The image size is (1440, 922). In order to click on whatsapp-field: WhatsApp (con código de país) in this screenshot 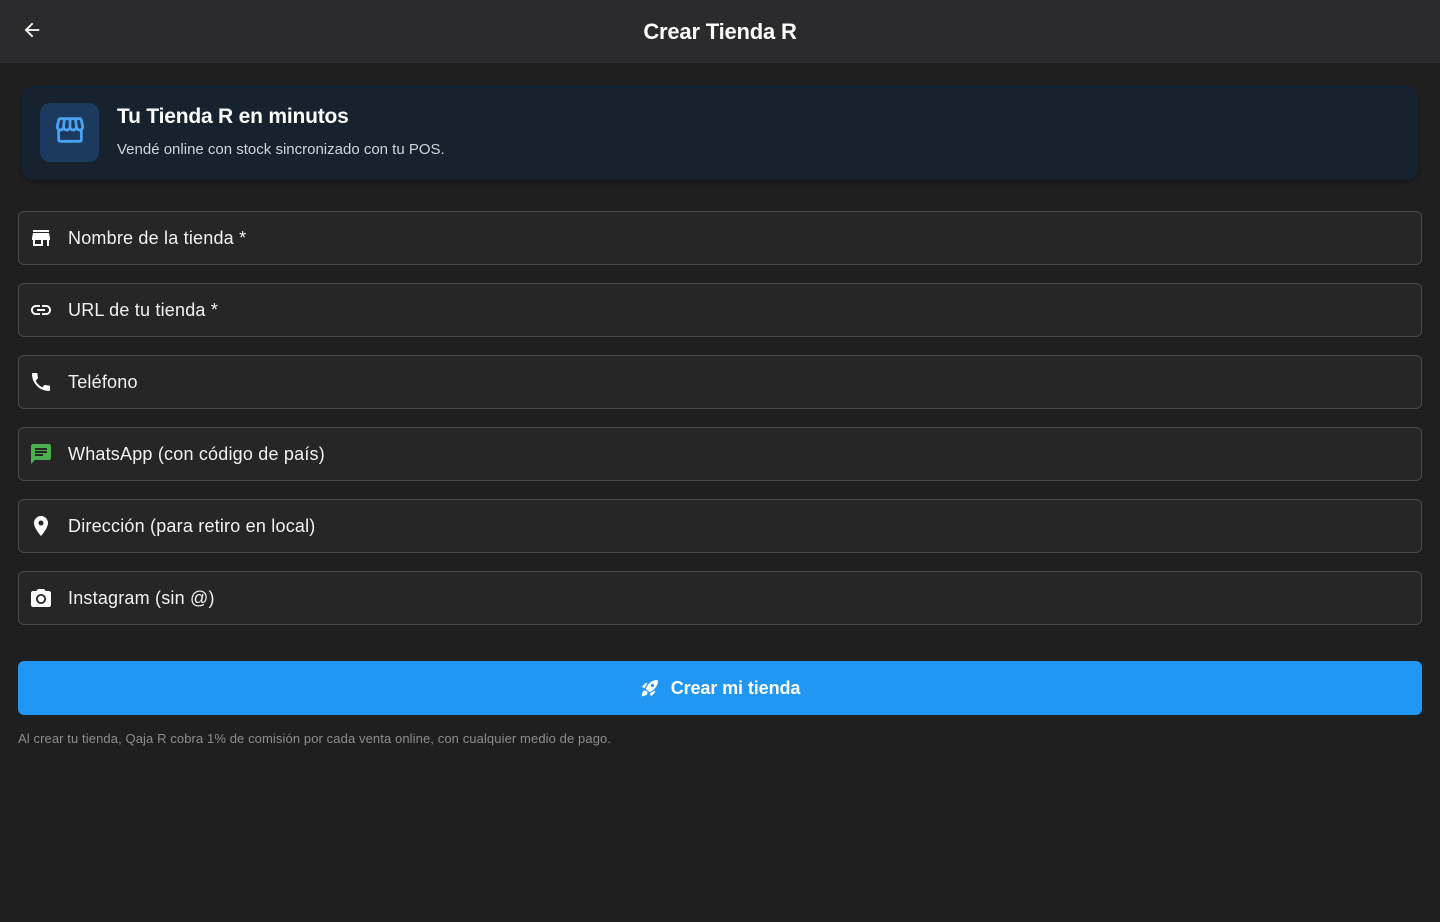, I will do `click(720, 454)`.